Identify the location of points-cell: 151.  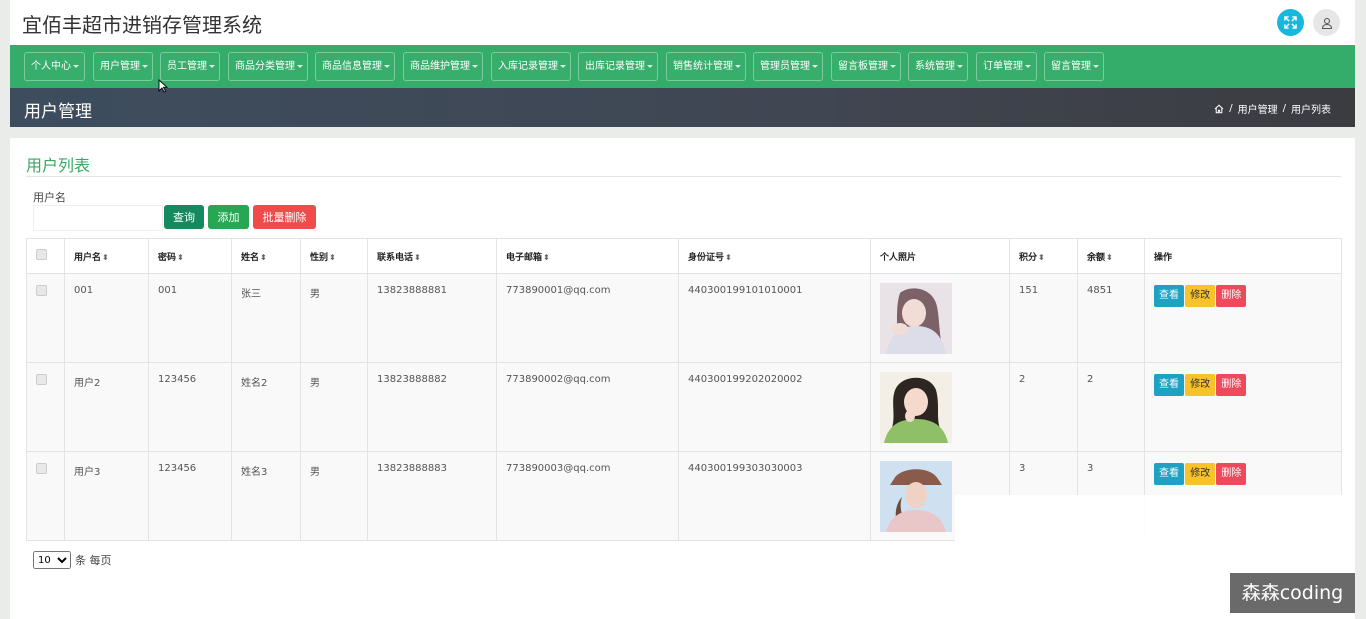
(1043, 318).